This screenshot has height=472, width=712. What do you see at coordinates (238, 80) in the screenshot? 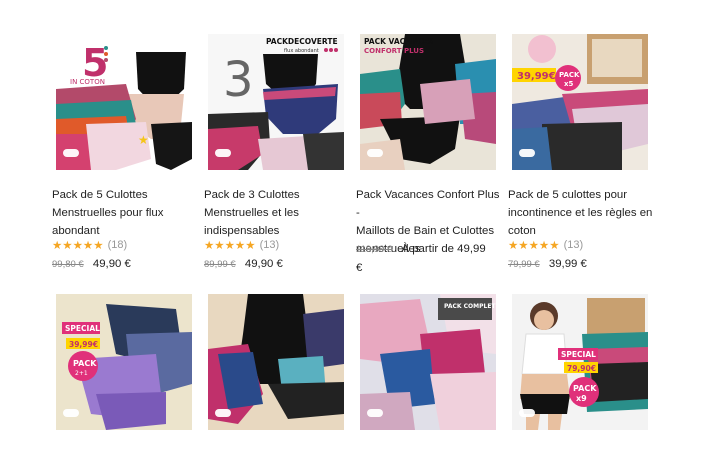
I see `svg-text: 3` at bounding box center [238, 80].